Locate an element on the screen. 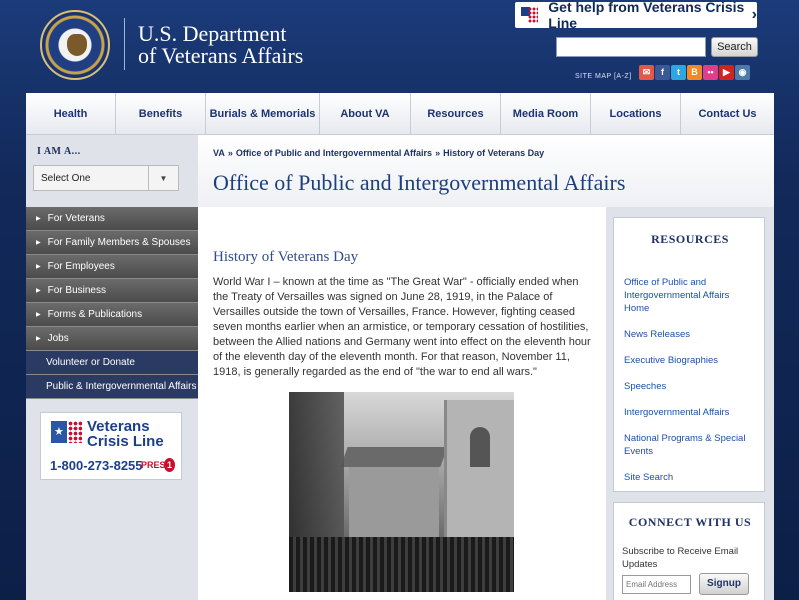 The height and width of the screenshot is (600, 799). sidebar-item-label: Forms & Publications is located at coordinates (95, 314).